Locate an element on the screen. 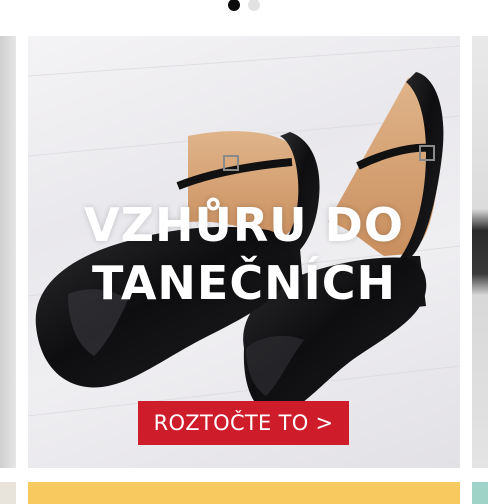  previous-slide-peek is located at coordinates (8, 252).